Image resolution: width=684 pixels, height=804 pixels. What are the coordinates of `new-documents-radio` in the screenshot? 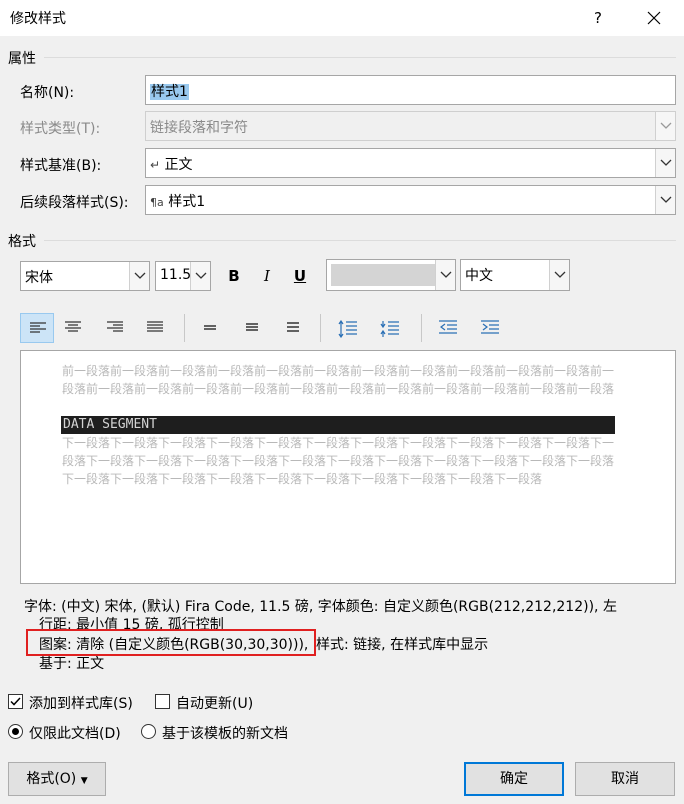 It's located at (148, 731).